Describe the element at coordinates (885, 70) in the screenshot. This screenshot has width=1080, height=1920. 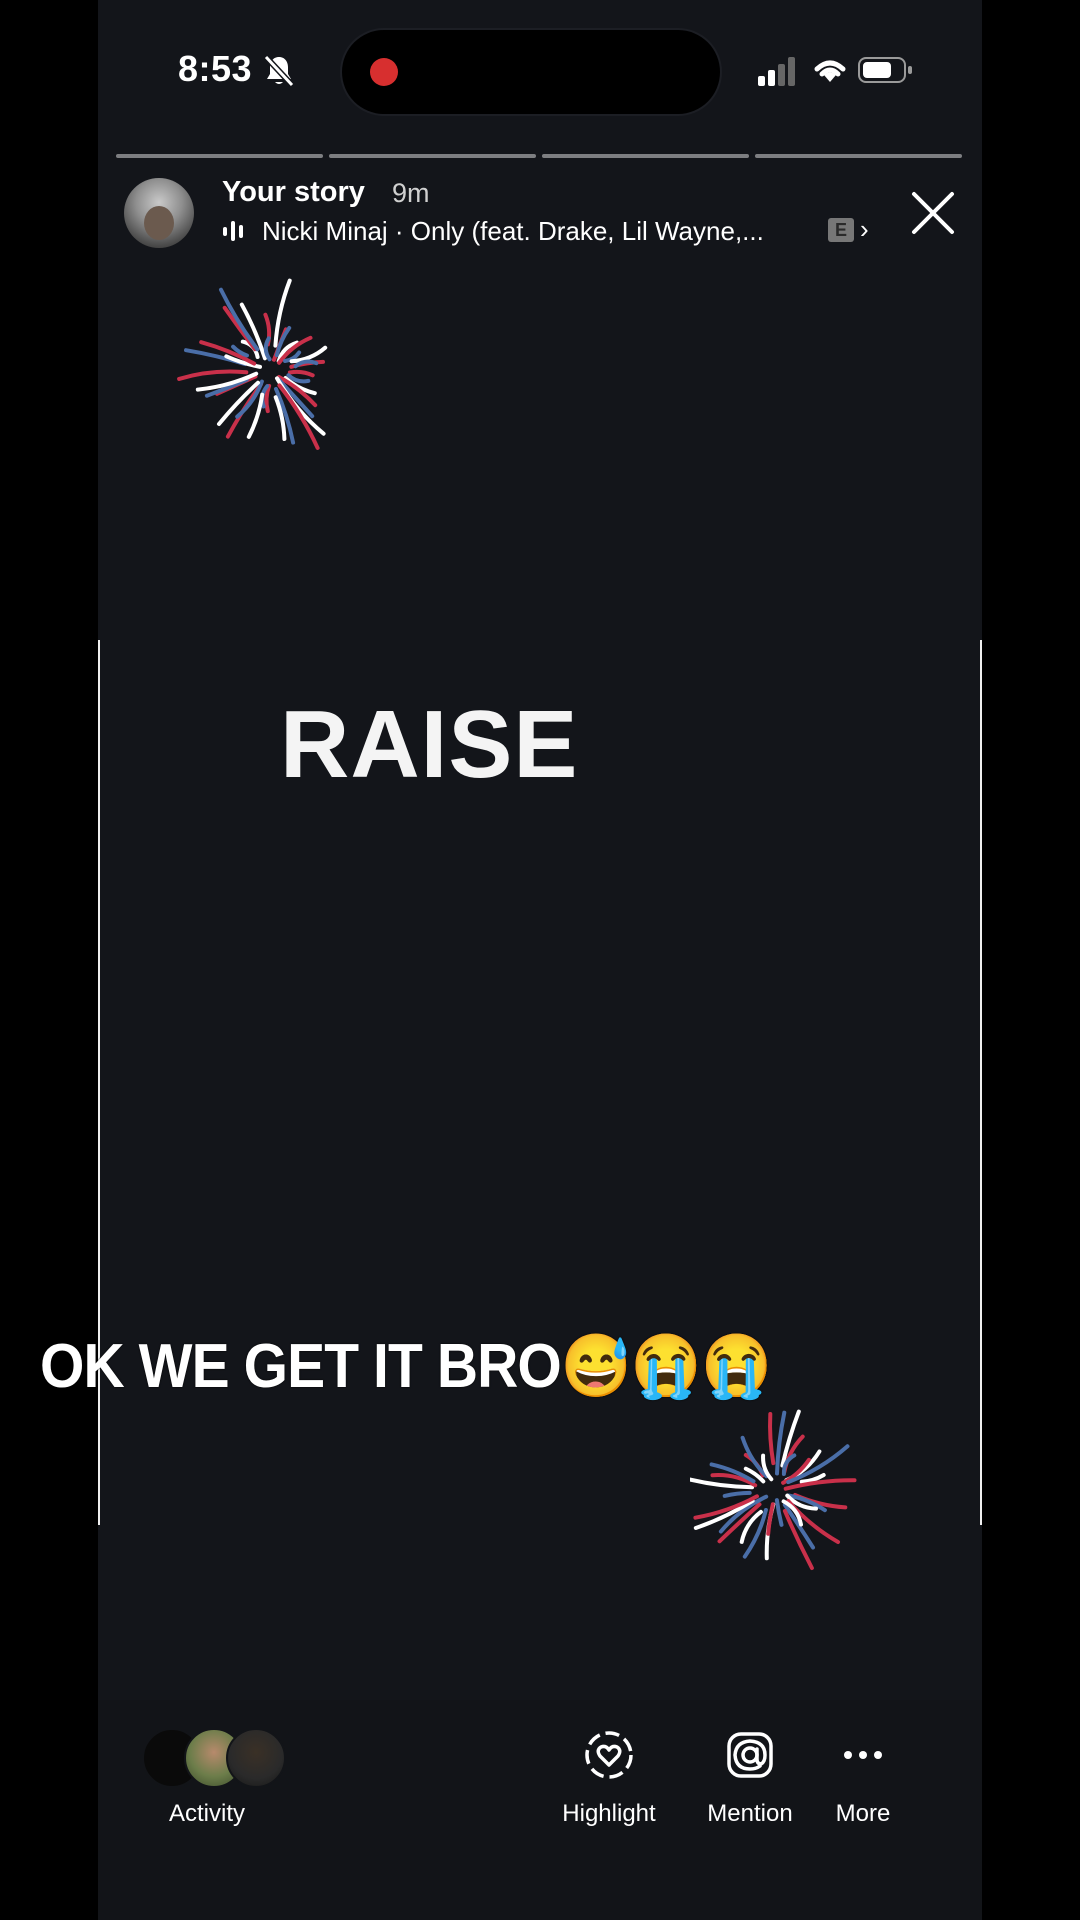
I see `battery-icon` at that location.